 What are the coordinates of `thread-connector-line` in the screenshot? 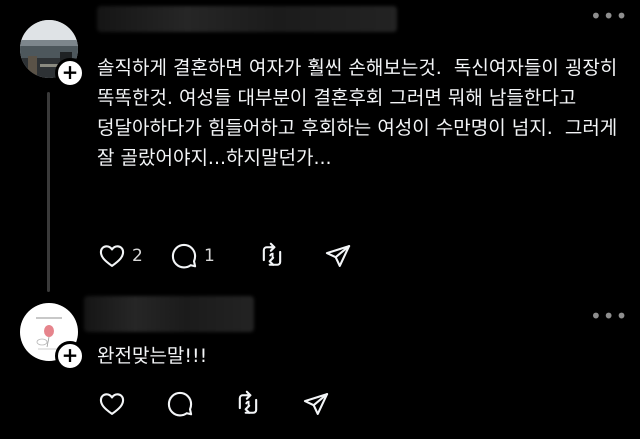 It's located at (48, 192).